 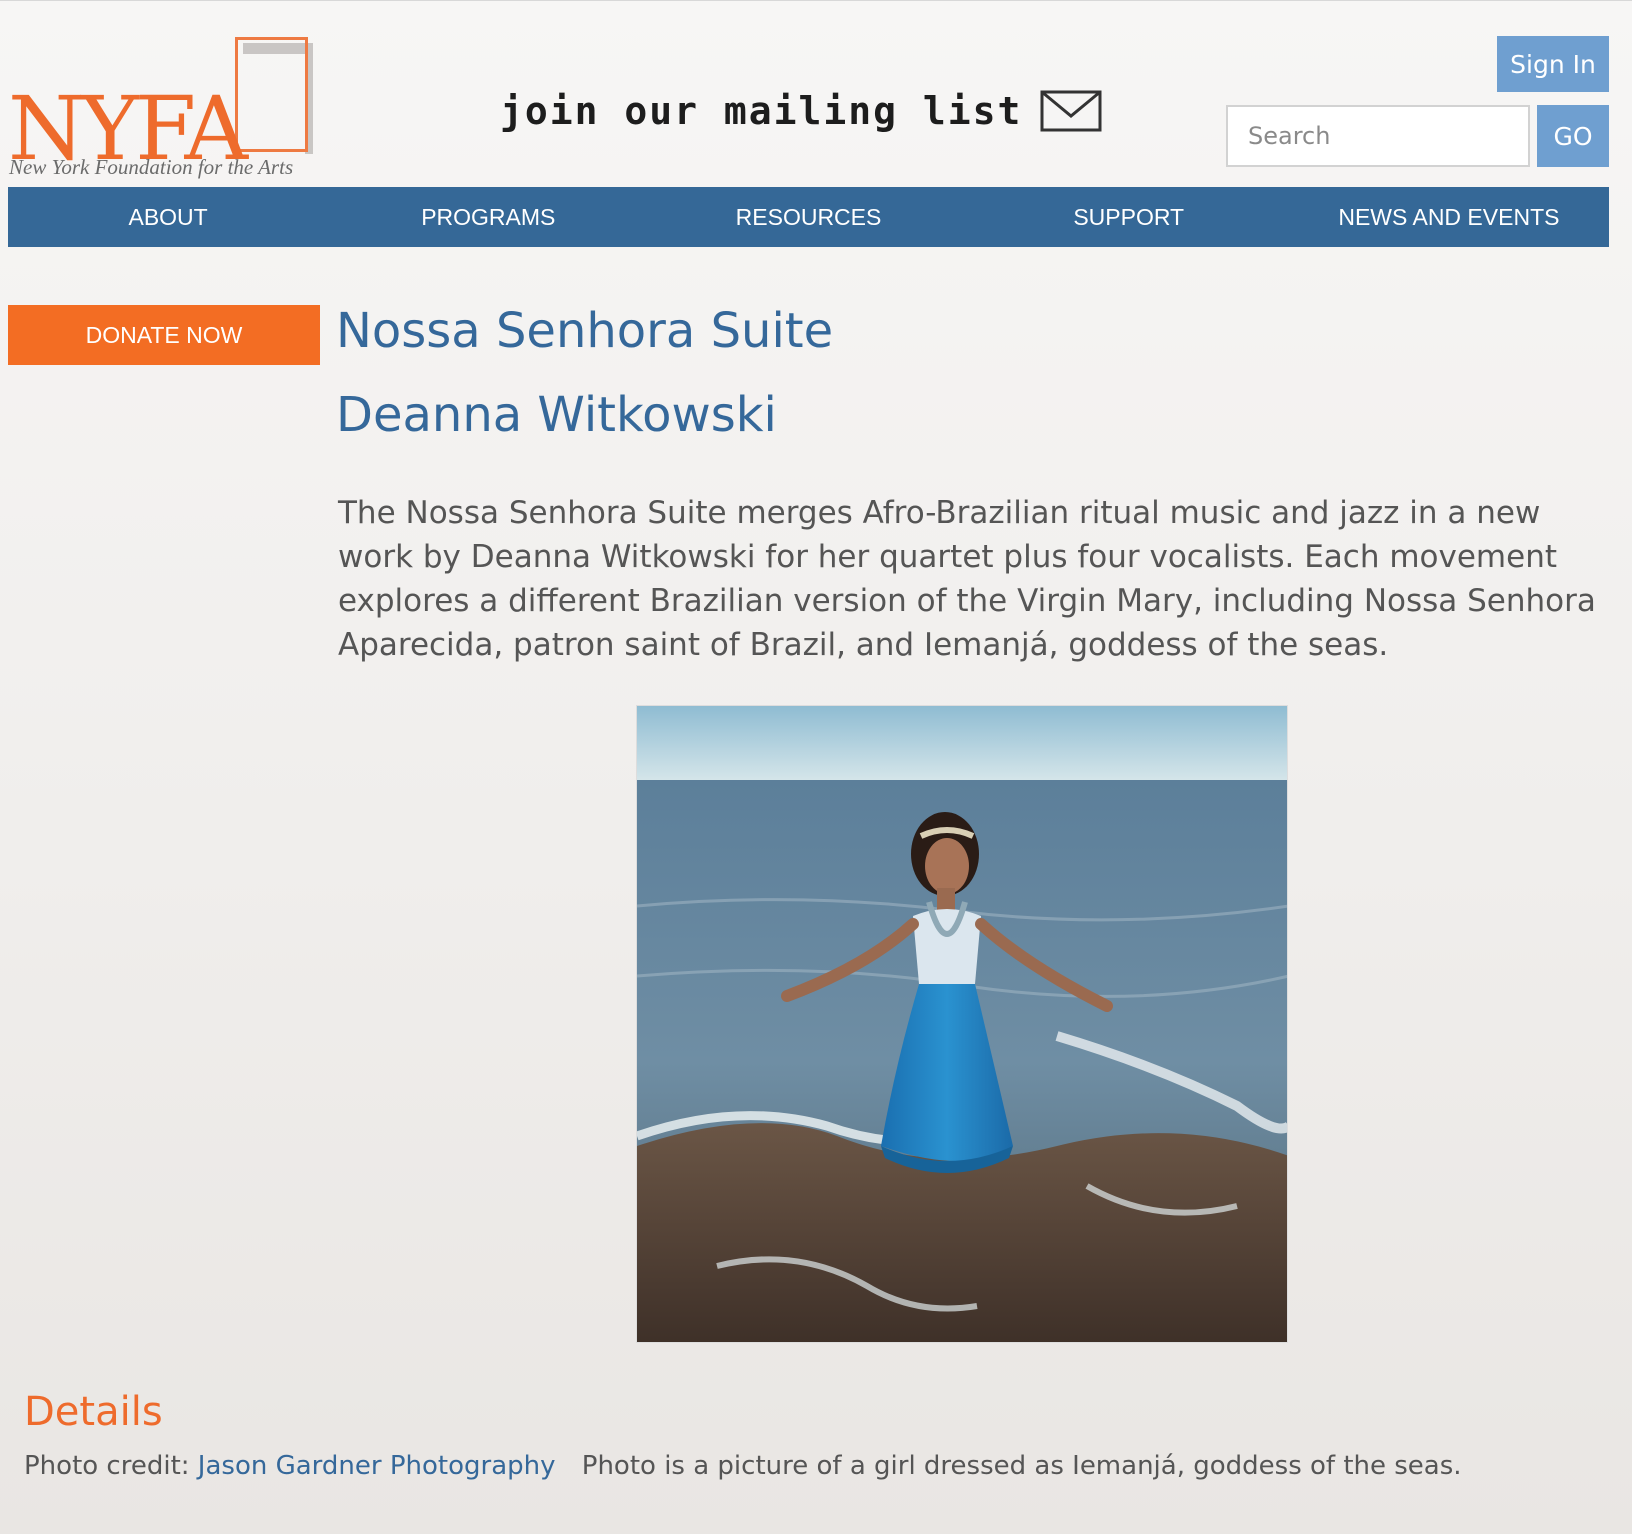 I want to click on photo-credit-label: Photo credit:, so click(x=107, y=1466).